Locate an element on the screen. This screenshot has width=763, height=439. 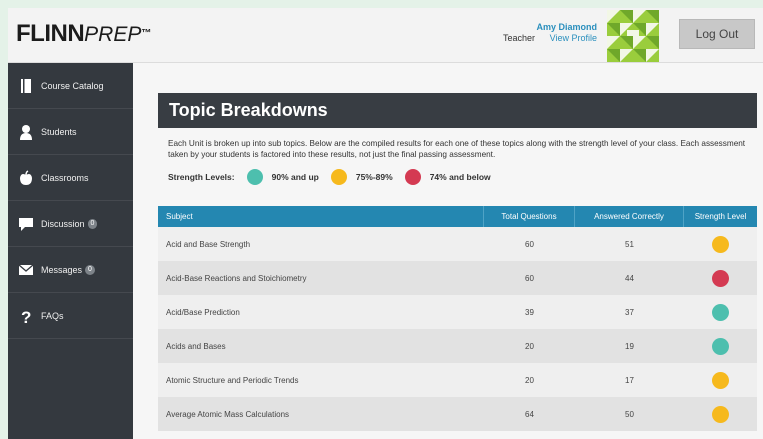
total-questions-cell: 39 is located at coordinates (529, 312).